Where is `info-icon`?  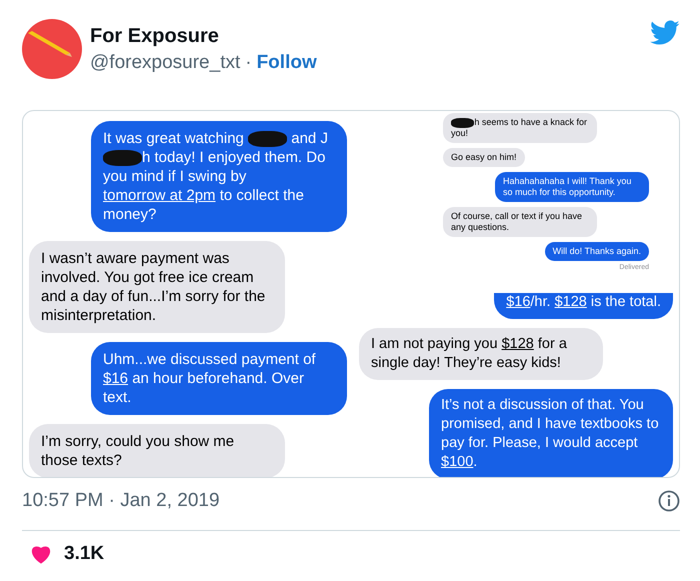
info-icon is located at coordinates (669, 501).